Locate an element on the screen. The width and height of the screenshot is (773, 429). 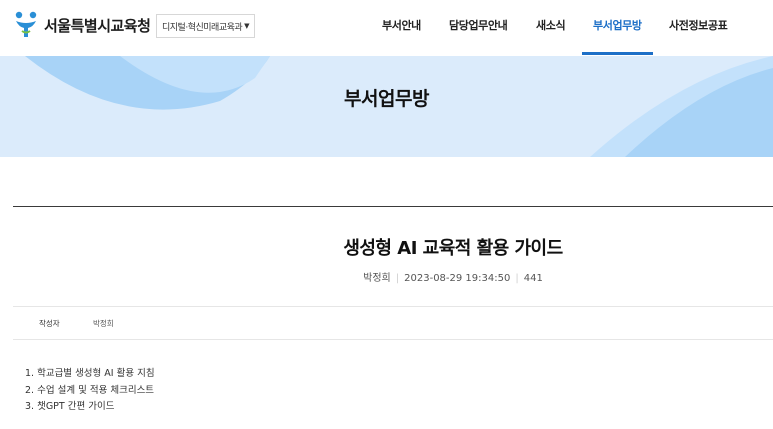
department-name: 디지털·혁신미래교육과 is located at coordinates (202, 27).